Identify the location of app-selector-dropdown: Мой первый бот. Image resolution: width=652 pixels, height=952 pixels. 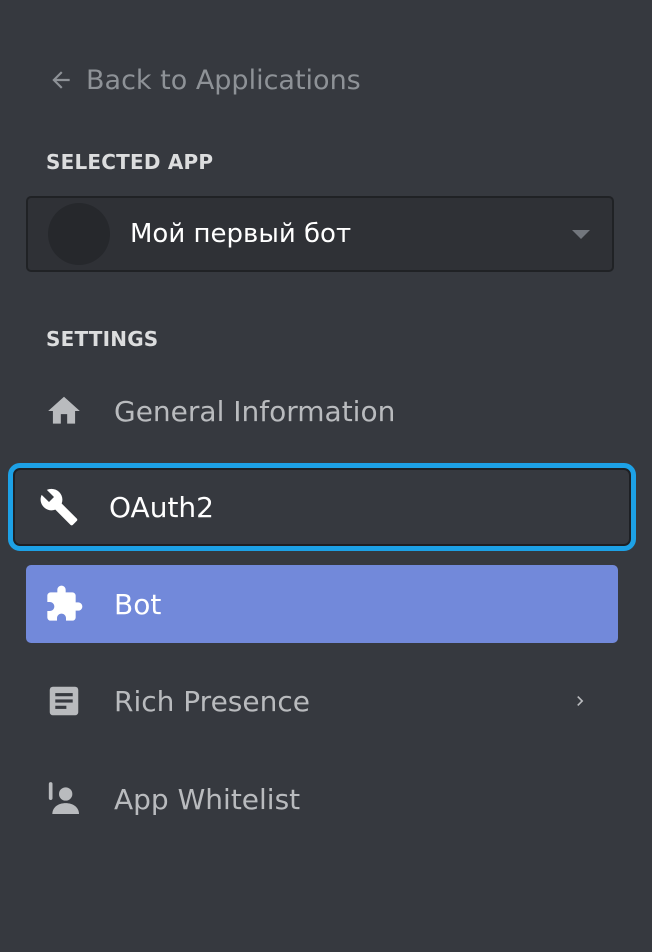
(320, 234).